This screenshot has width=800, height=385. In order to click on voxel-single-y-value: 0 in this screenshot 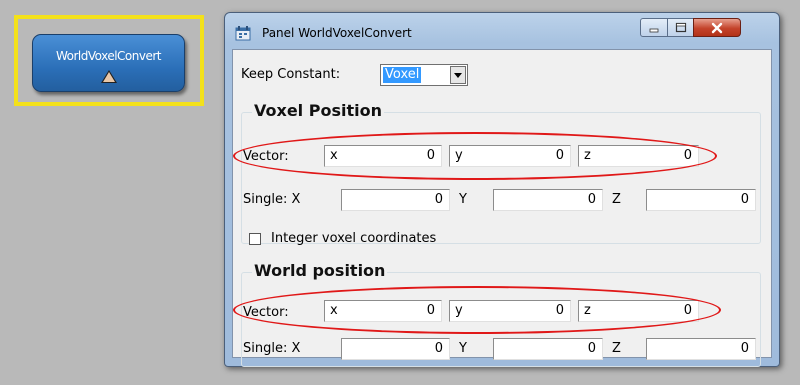, I will do `click(591, 199)`.